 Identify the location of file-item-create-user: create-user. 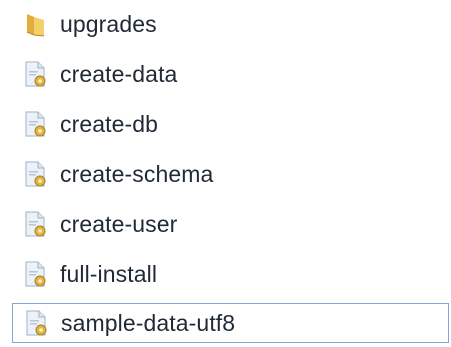
(230, 224).